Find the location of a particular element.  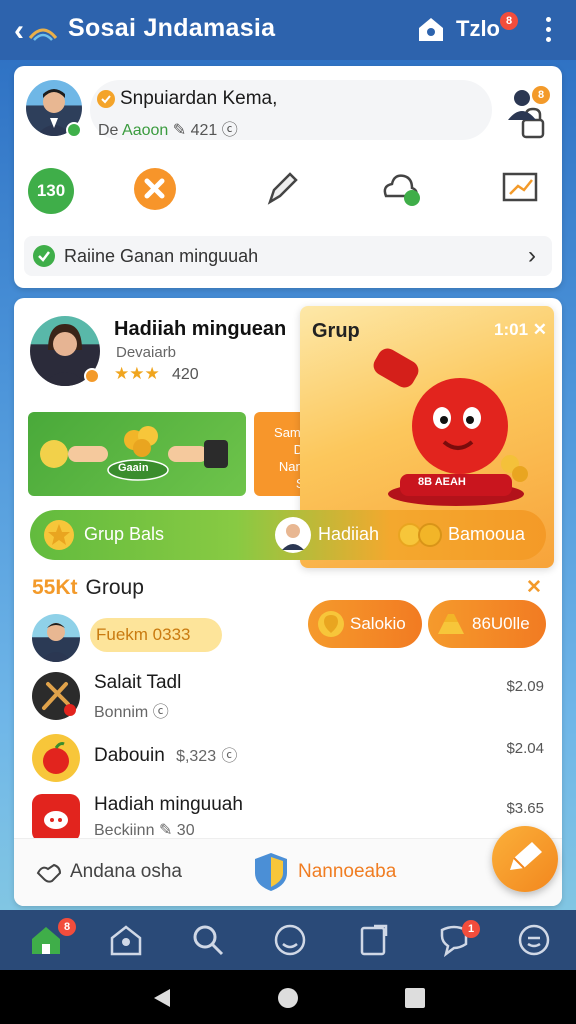

group-number: 55Kt is located at coordinates (55, 587).